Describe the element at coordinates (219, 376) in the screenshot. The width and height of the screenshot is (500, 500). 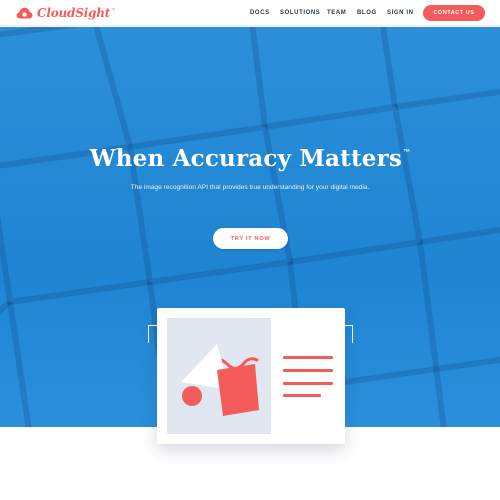
I see `image-placeholder-icon` at that location.